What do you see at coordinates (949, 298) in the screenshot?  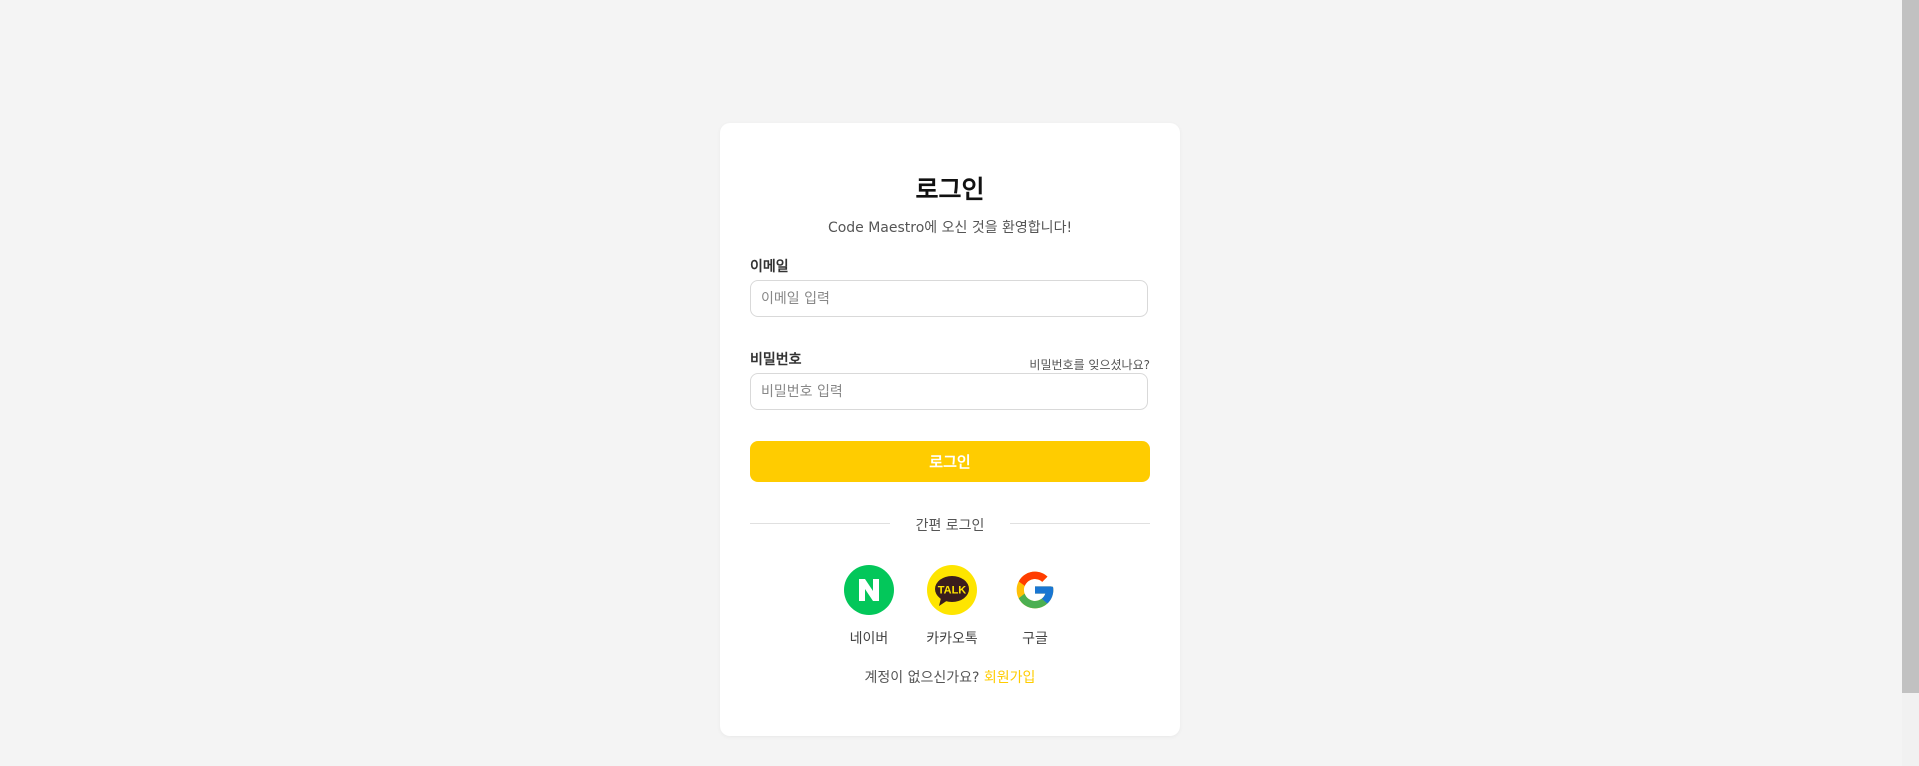 I see `email-field` at bounding box center [949, 298].